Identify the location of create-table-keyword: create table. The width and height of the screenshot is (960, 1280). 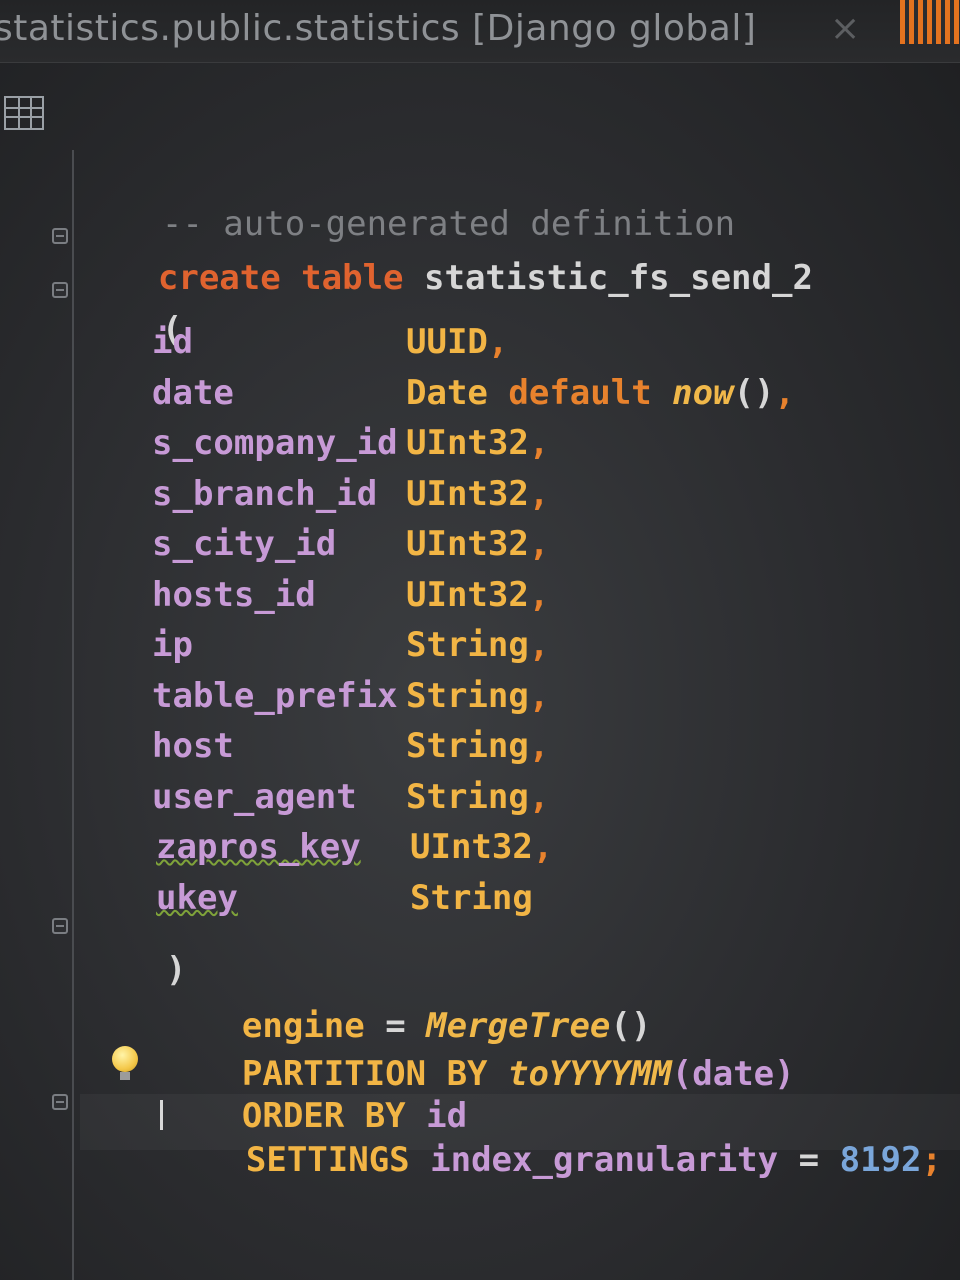
(280, 278).